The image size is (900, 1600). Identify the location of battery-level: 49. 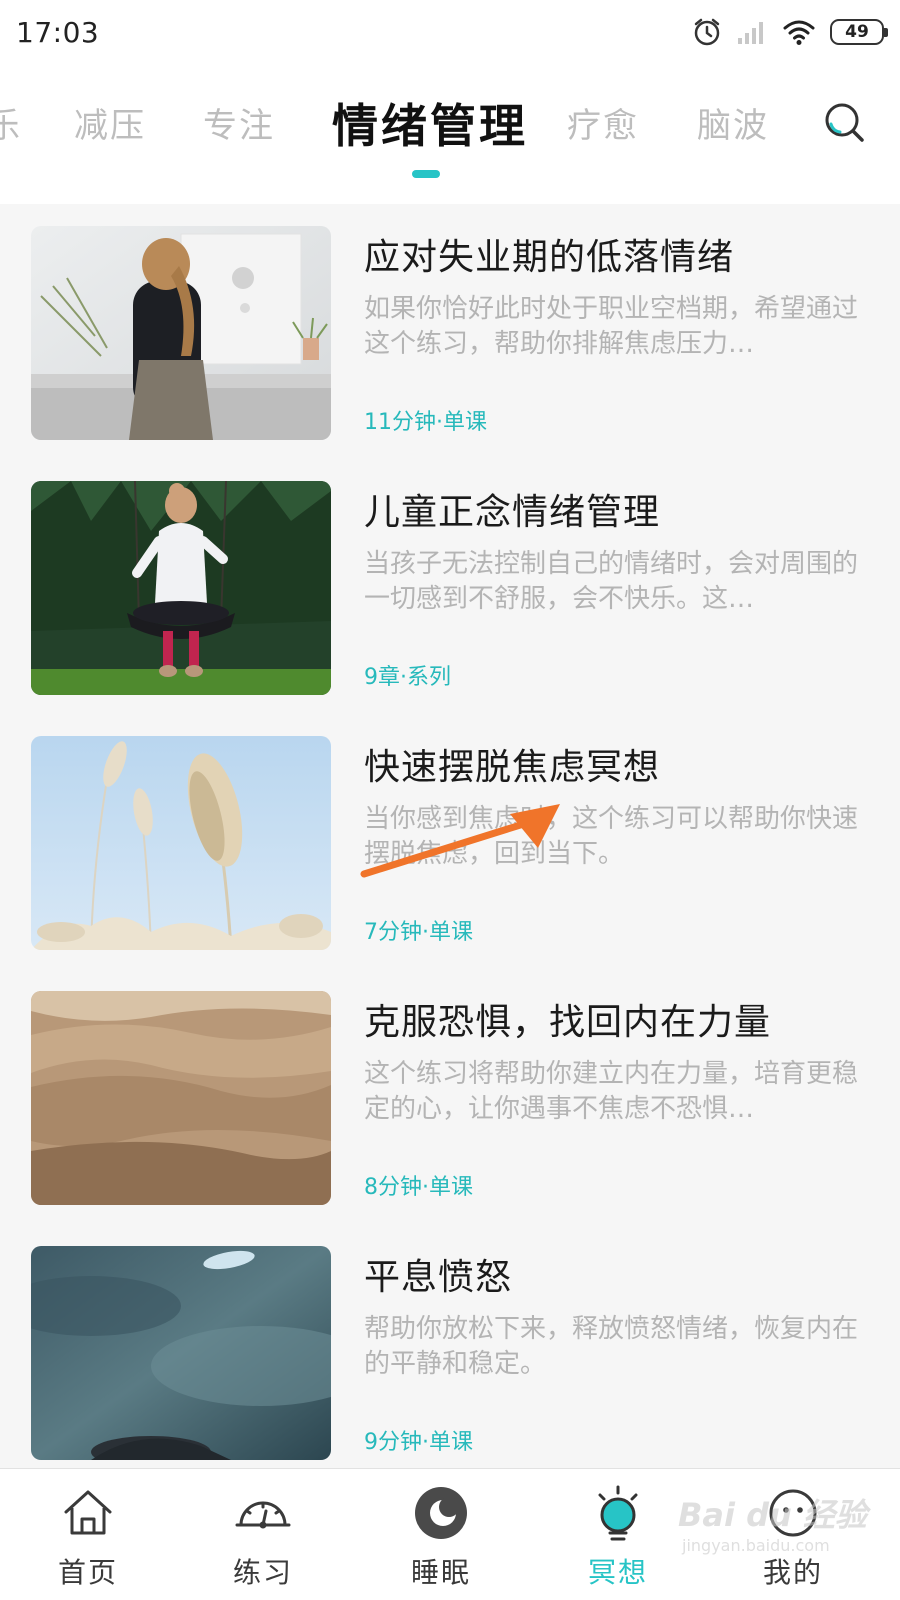
(857, 32).